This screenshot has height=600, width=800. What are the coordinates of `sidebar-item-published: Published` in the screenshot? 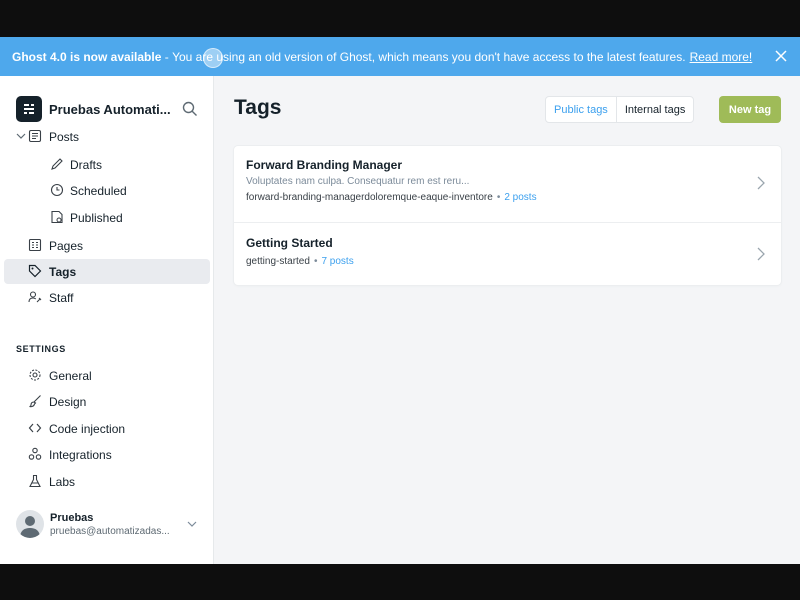 It's located at (107, 217).